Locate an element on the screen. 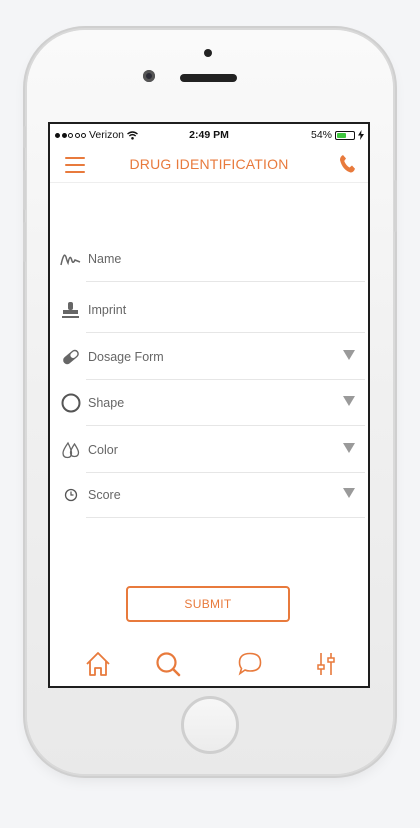 Image resolution: width=420 pixels, height=828 pixels. proximity-sensor is located at coordinates (208, 53).